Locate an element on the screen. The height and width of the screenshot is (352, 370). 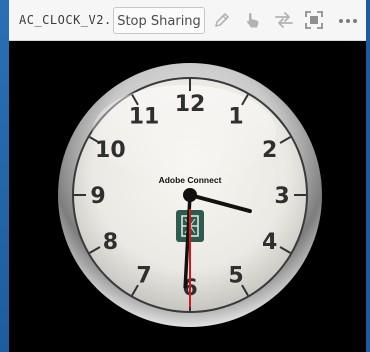
clock-numeral: 12 is located at coordinates (190, 104).